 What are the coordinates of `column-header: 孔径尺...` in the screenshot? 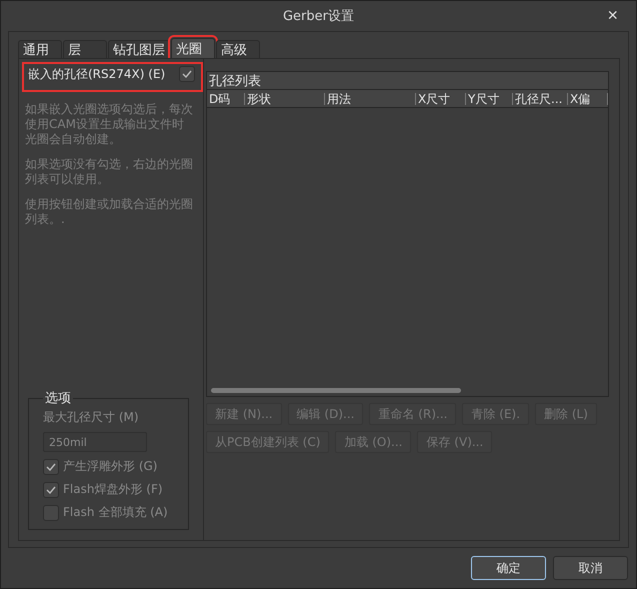 It's located at (540, 99).